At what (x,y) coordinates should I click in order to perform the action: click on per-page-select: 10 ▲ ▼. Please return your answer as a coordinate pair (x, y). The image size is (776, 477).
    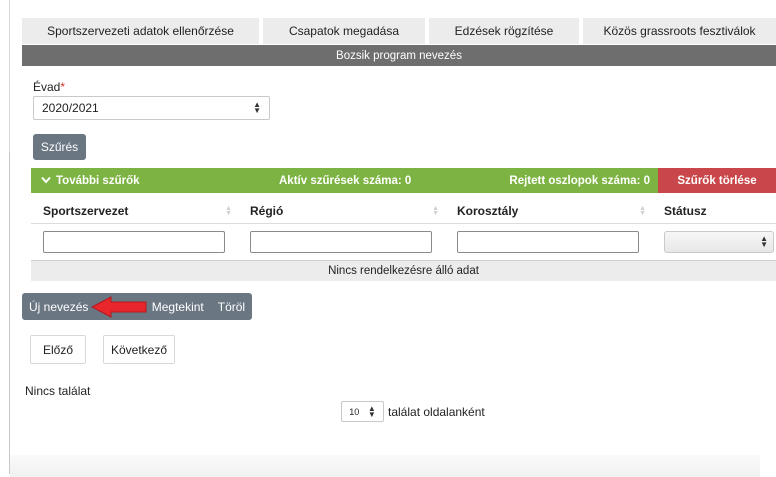
    Looking at the image, I should click on (362, 411).